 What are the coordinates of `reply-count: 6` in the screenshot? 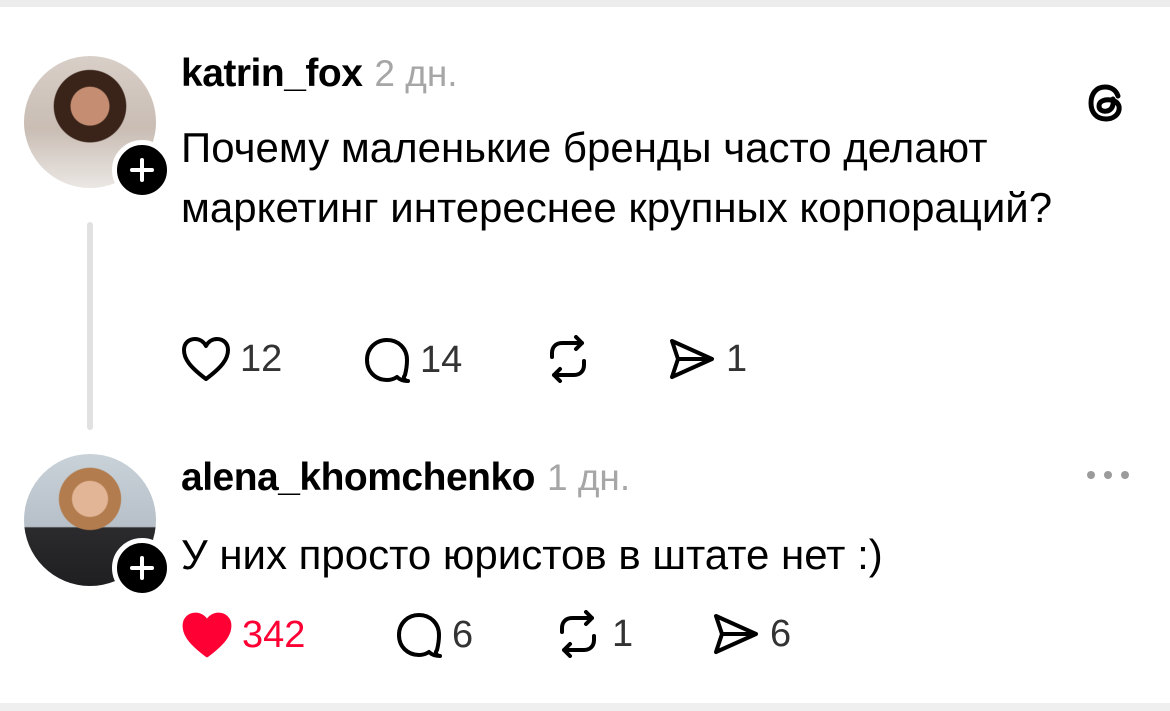 It's located at (463, 634).